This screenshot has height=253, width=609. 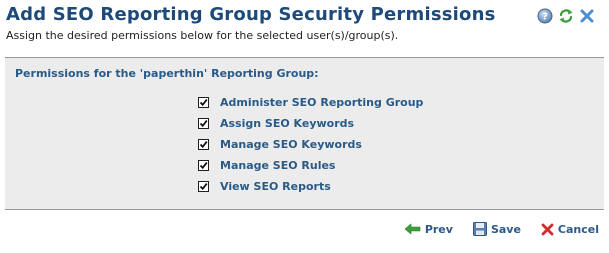 What do you see at coordinates (479, 229) in the screenshot?
I see `save-disk-icon` at bounding box center [479, 229].